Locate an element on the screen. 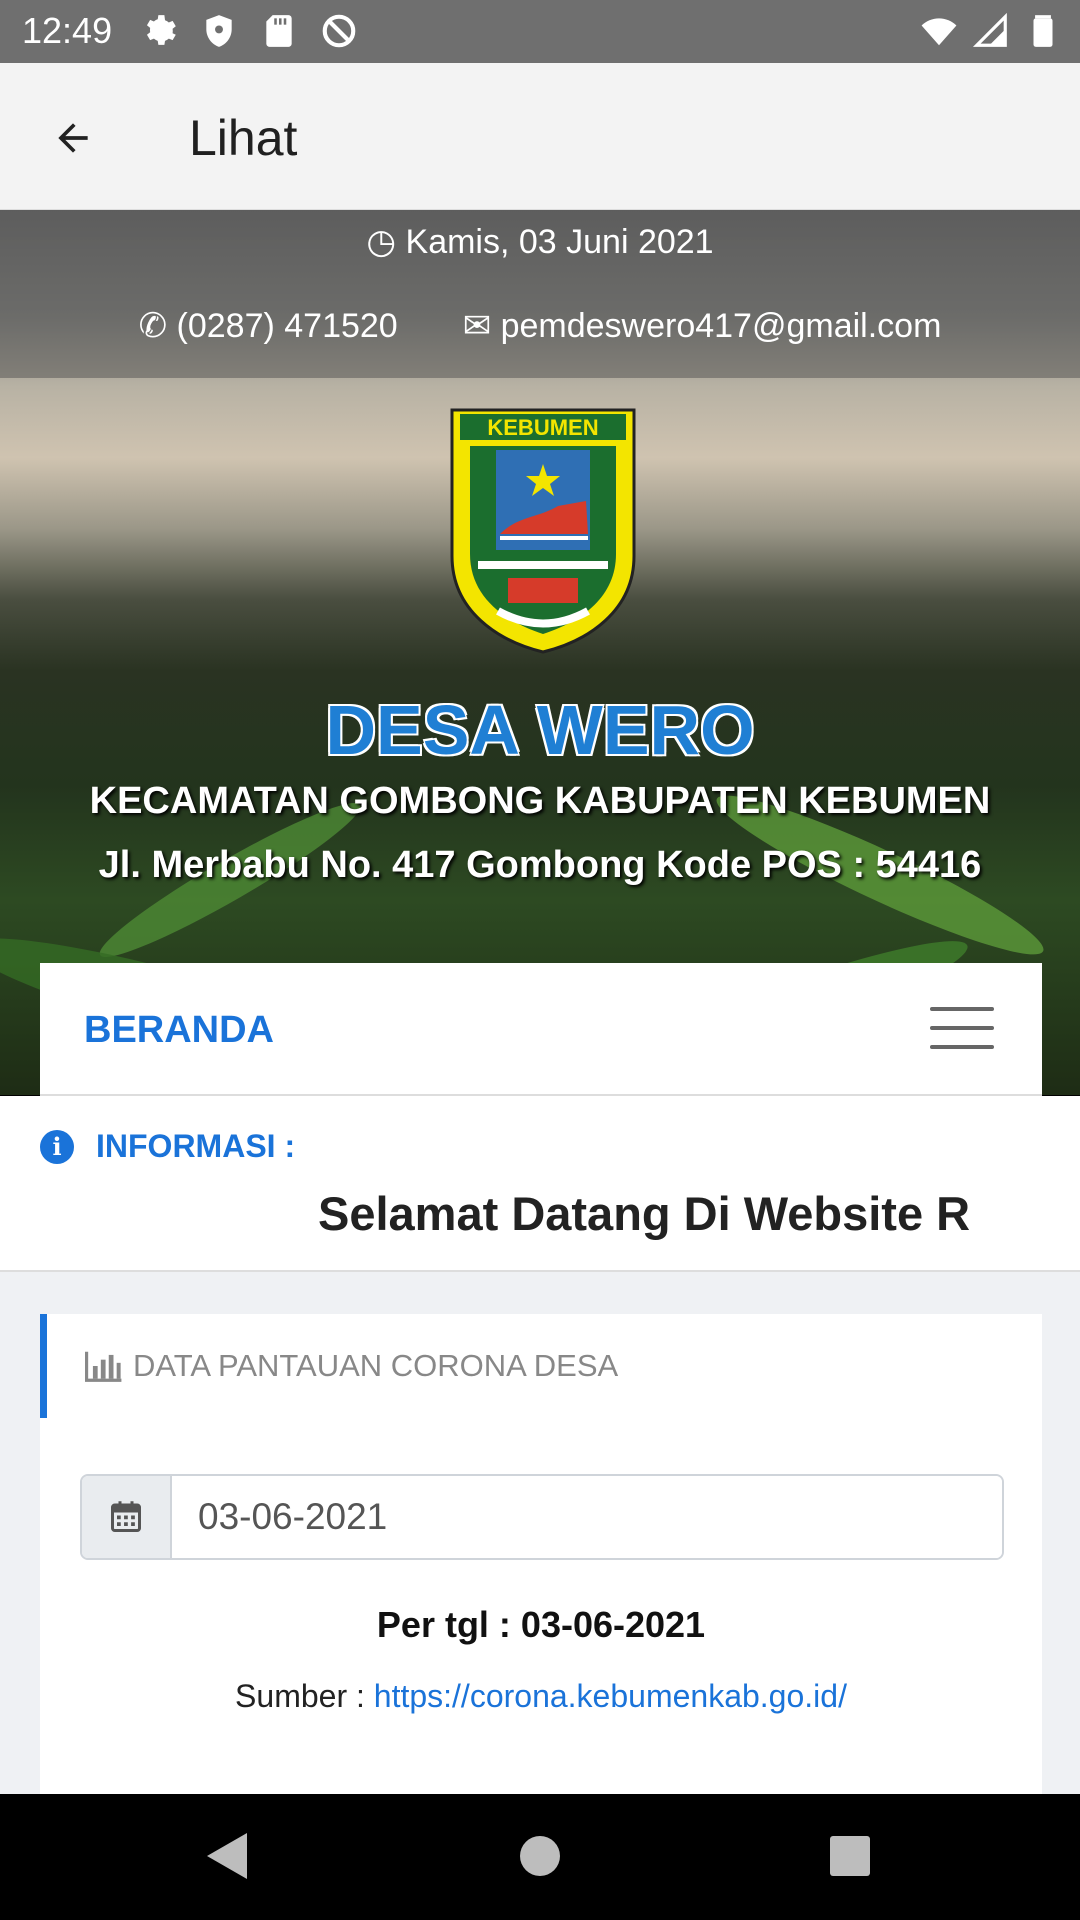 The image size is (1080, 1920). hero-date: ◷ Kamis, 03 Juni 2021 is located at coordinates (540, 242).